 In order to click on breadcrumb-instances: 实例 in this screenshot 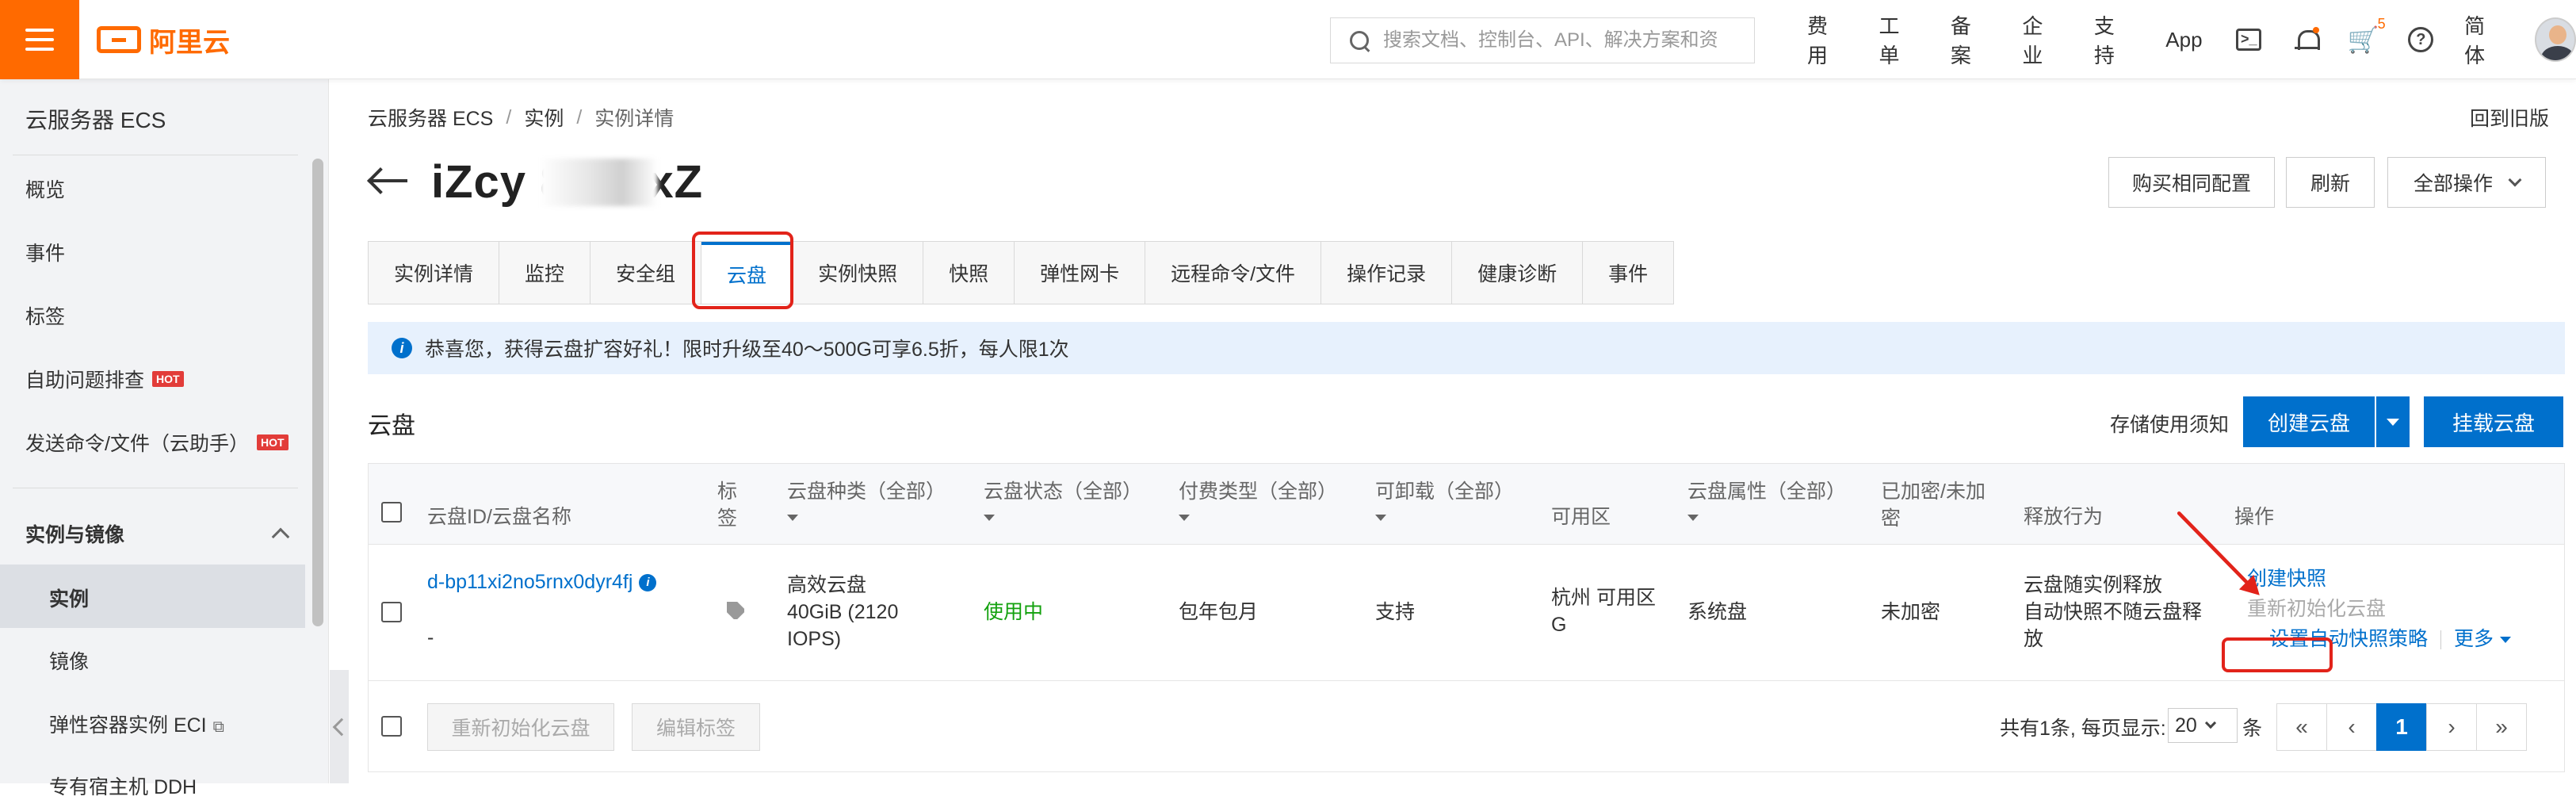, I will do `click(544, 117)`.